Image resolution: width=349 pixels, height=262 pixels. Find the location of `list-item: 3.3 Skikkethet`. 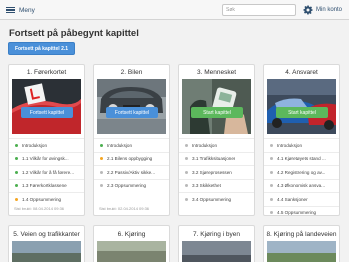

list-item: 3.3 Skikkethet is located at coordinates (216, 185).